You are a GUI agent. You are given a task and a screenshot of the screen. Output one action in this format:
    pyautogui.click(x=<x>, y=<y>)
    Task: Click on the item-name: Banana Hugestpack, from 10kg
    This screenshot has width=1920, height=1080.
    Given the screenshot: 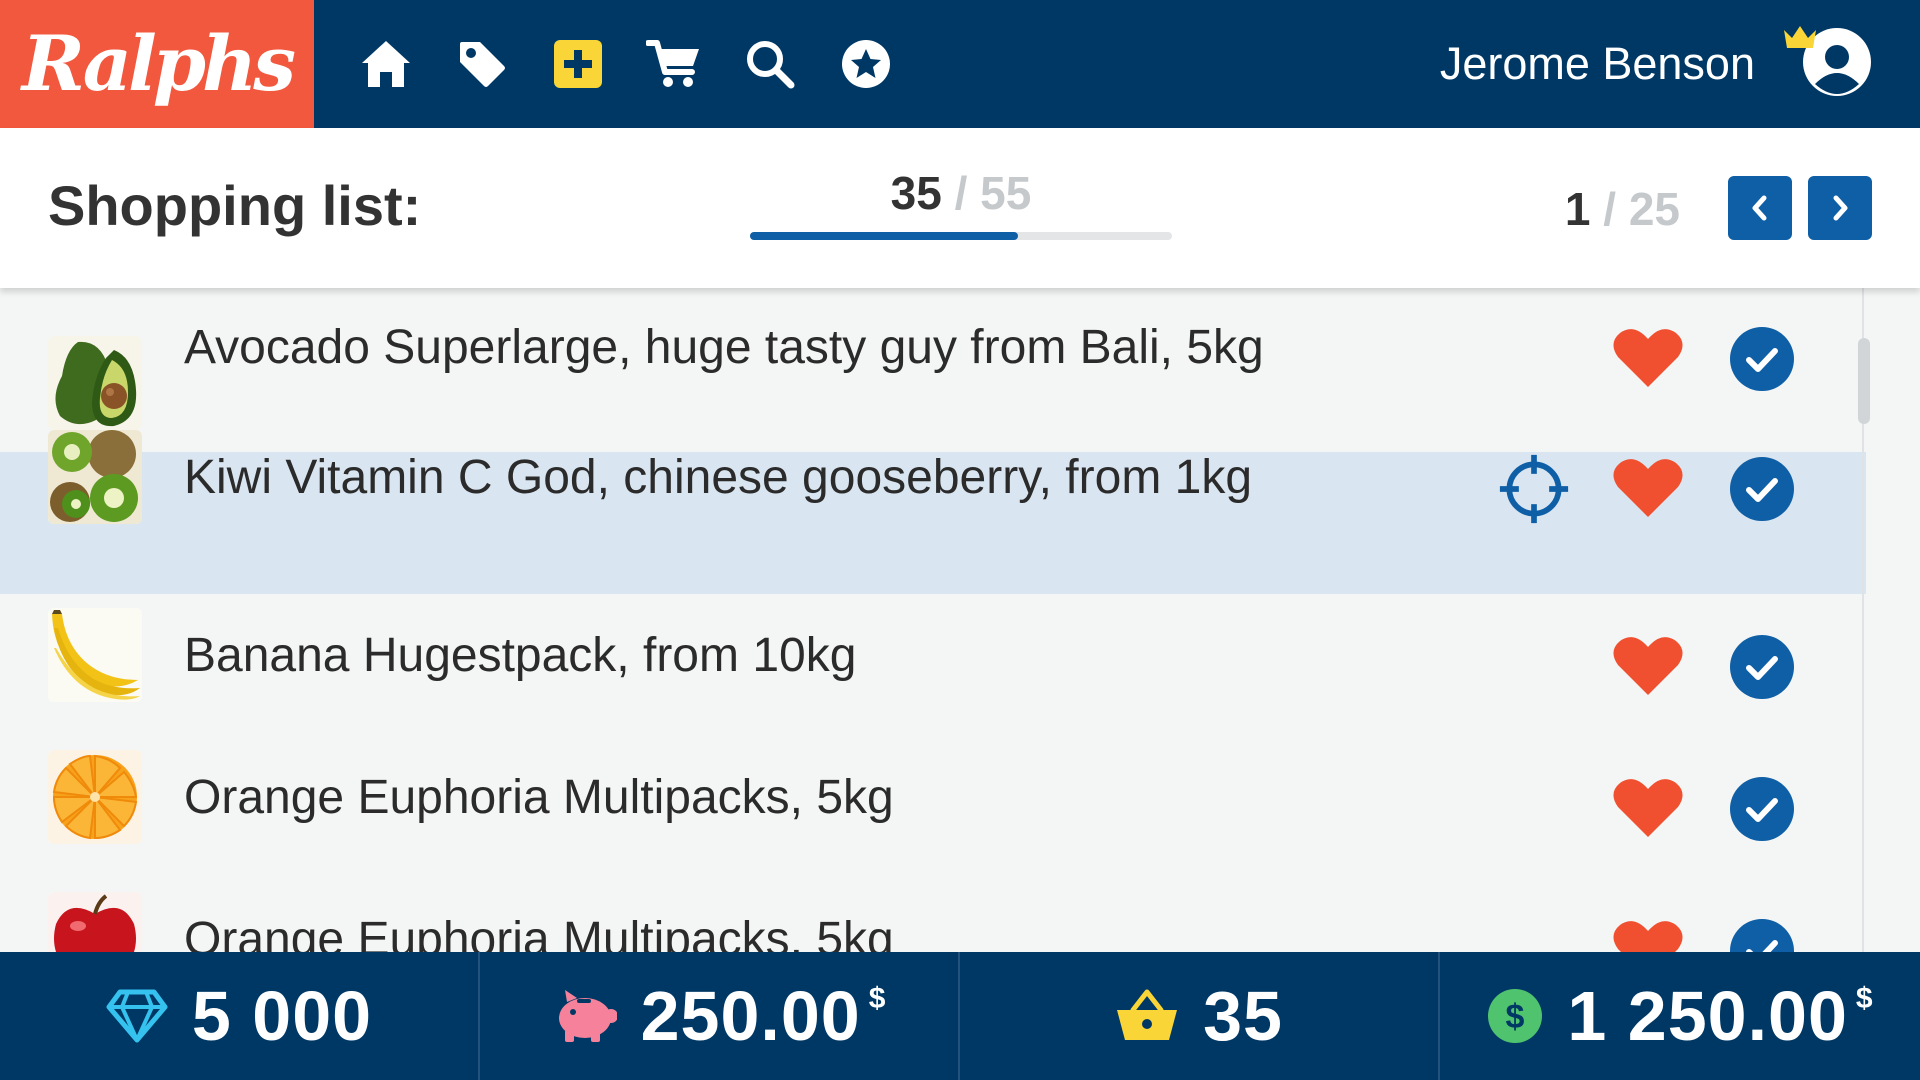 What is the action you would take?
    pyautogui.click(x=520, y=655)
    